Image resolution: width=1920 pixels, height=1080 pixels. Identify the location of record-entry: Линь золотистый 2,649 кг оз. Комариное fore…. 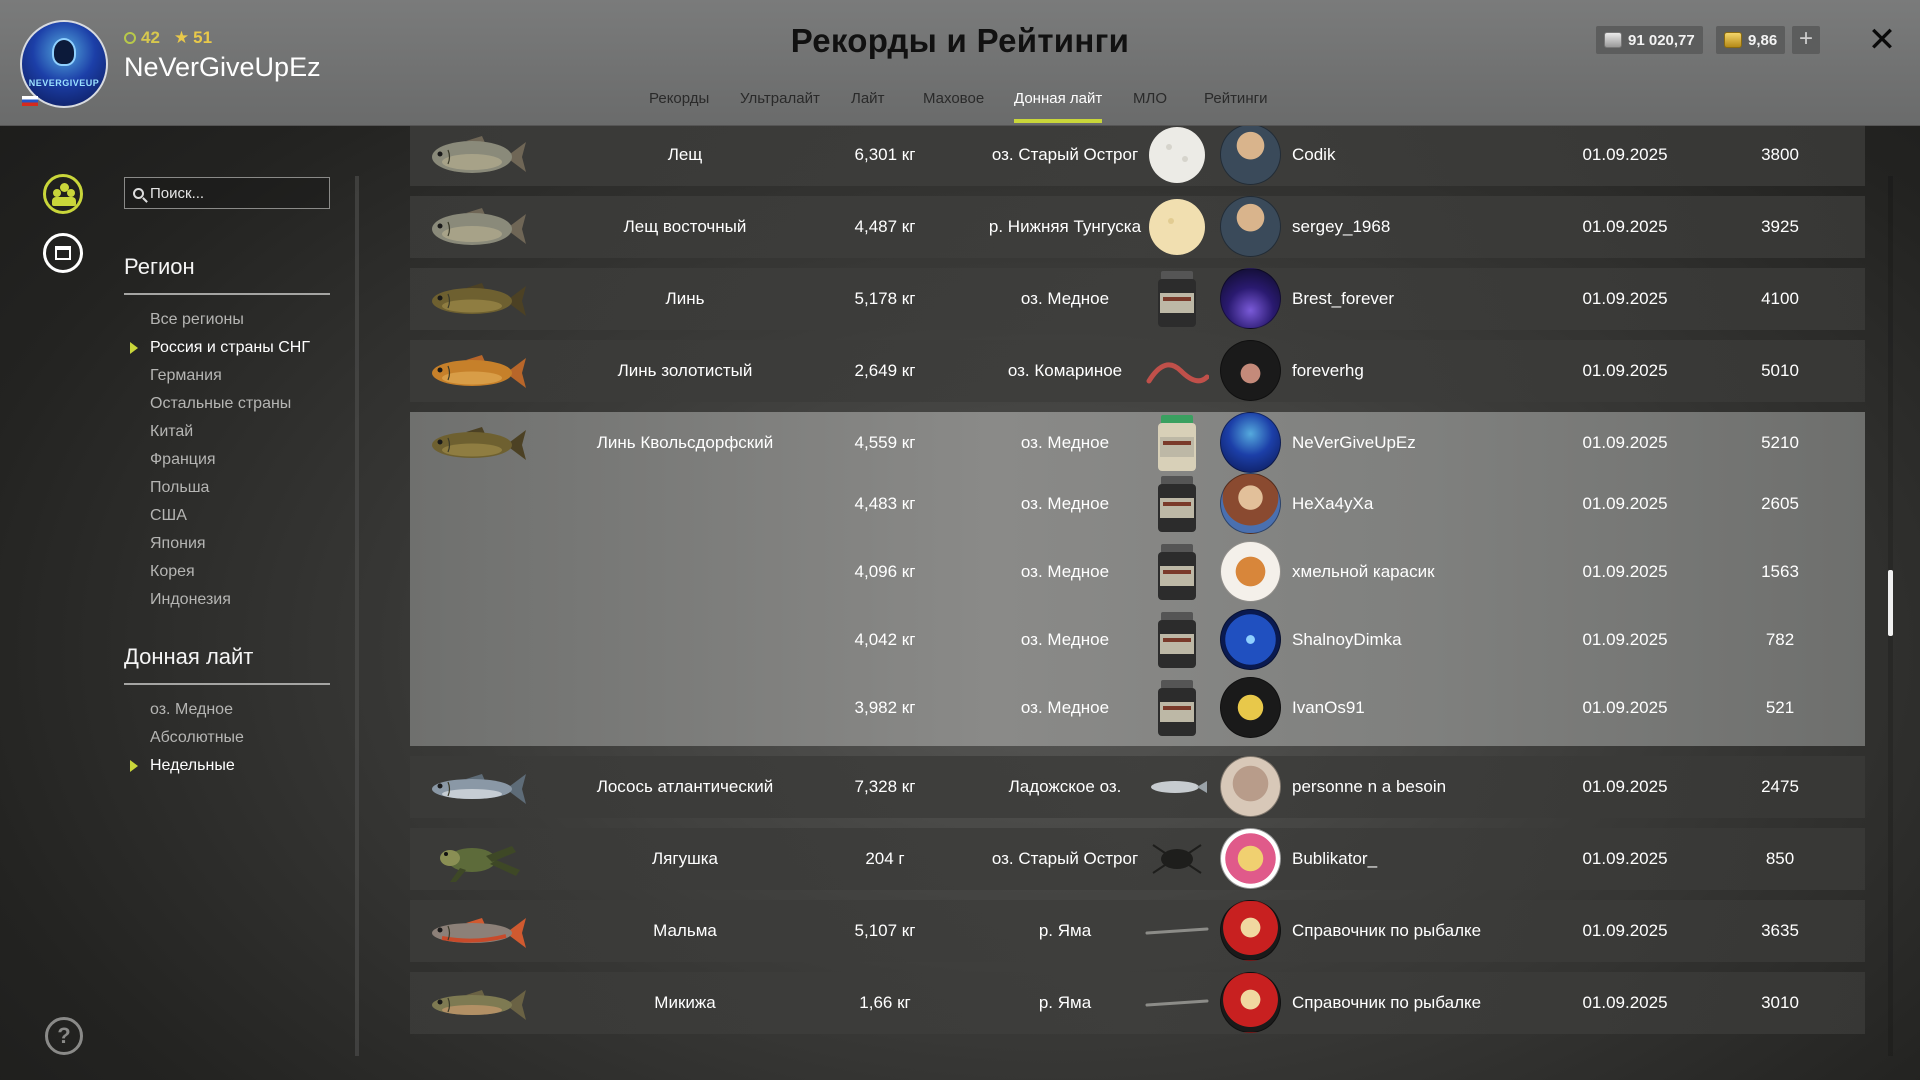
(1137, 371).